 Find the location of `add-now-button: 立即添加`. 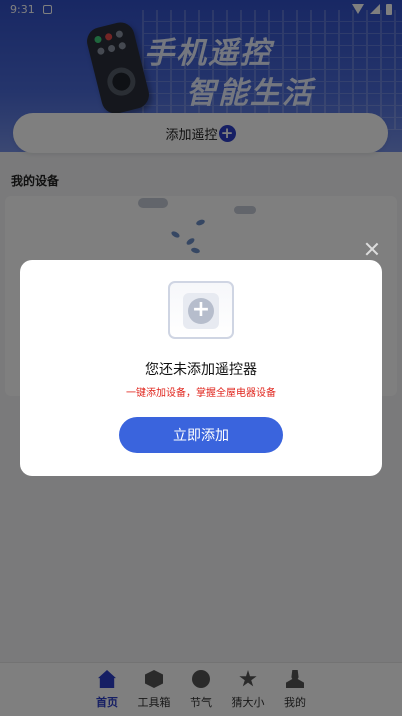

add-now-button: 立即添加 is located at coordinates (201, 435).